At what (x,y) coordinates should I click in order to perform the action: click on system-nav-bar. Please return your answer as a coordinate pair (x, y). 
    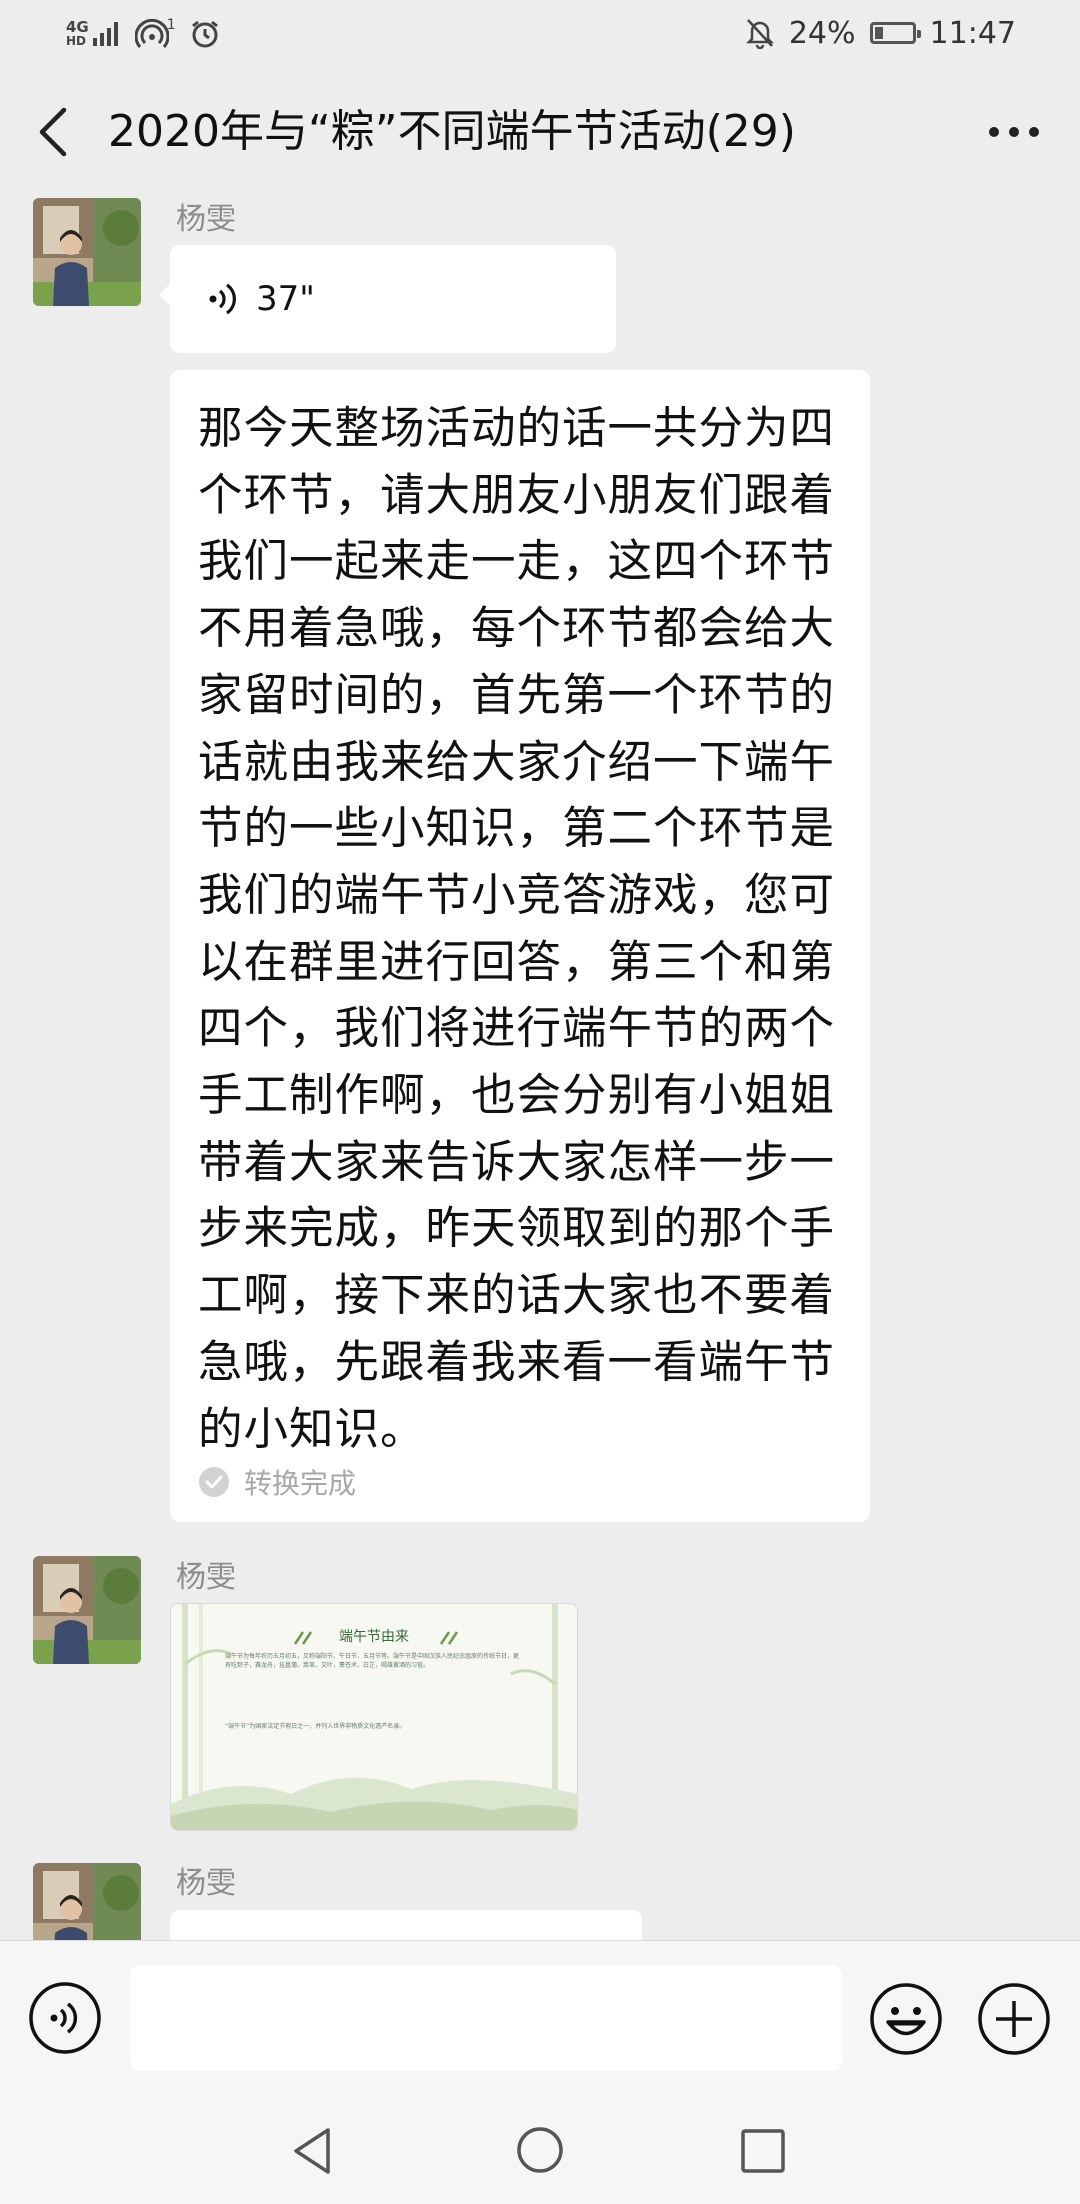
    Looking at the image, I should click on (540, 2149).